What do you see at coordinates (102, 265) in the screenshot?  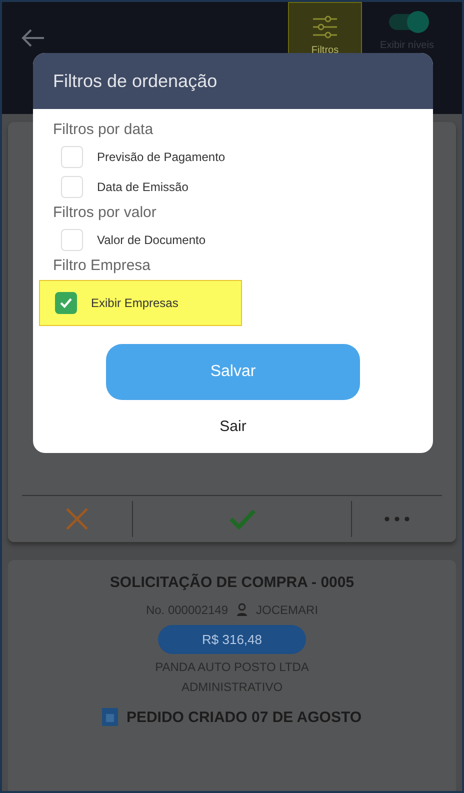 I see `group-heading: Filtro Empresa` at bounding box center [102, 265].